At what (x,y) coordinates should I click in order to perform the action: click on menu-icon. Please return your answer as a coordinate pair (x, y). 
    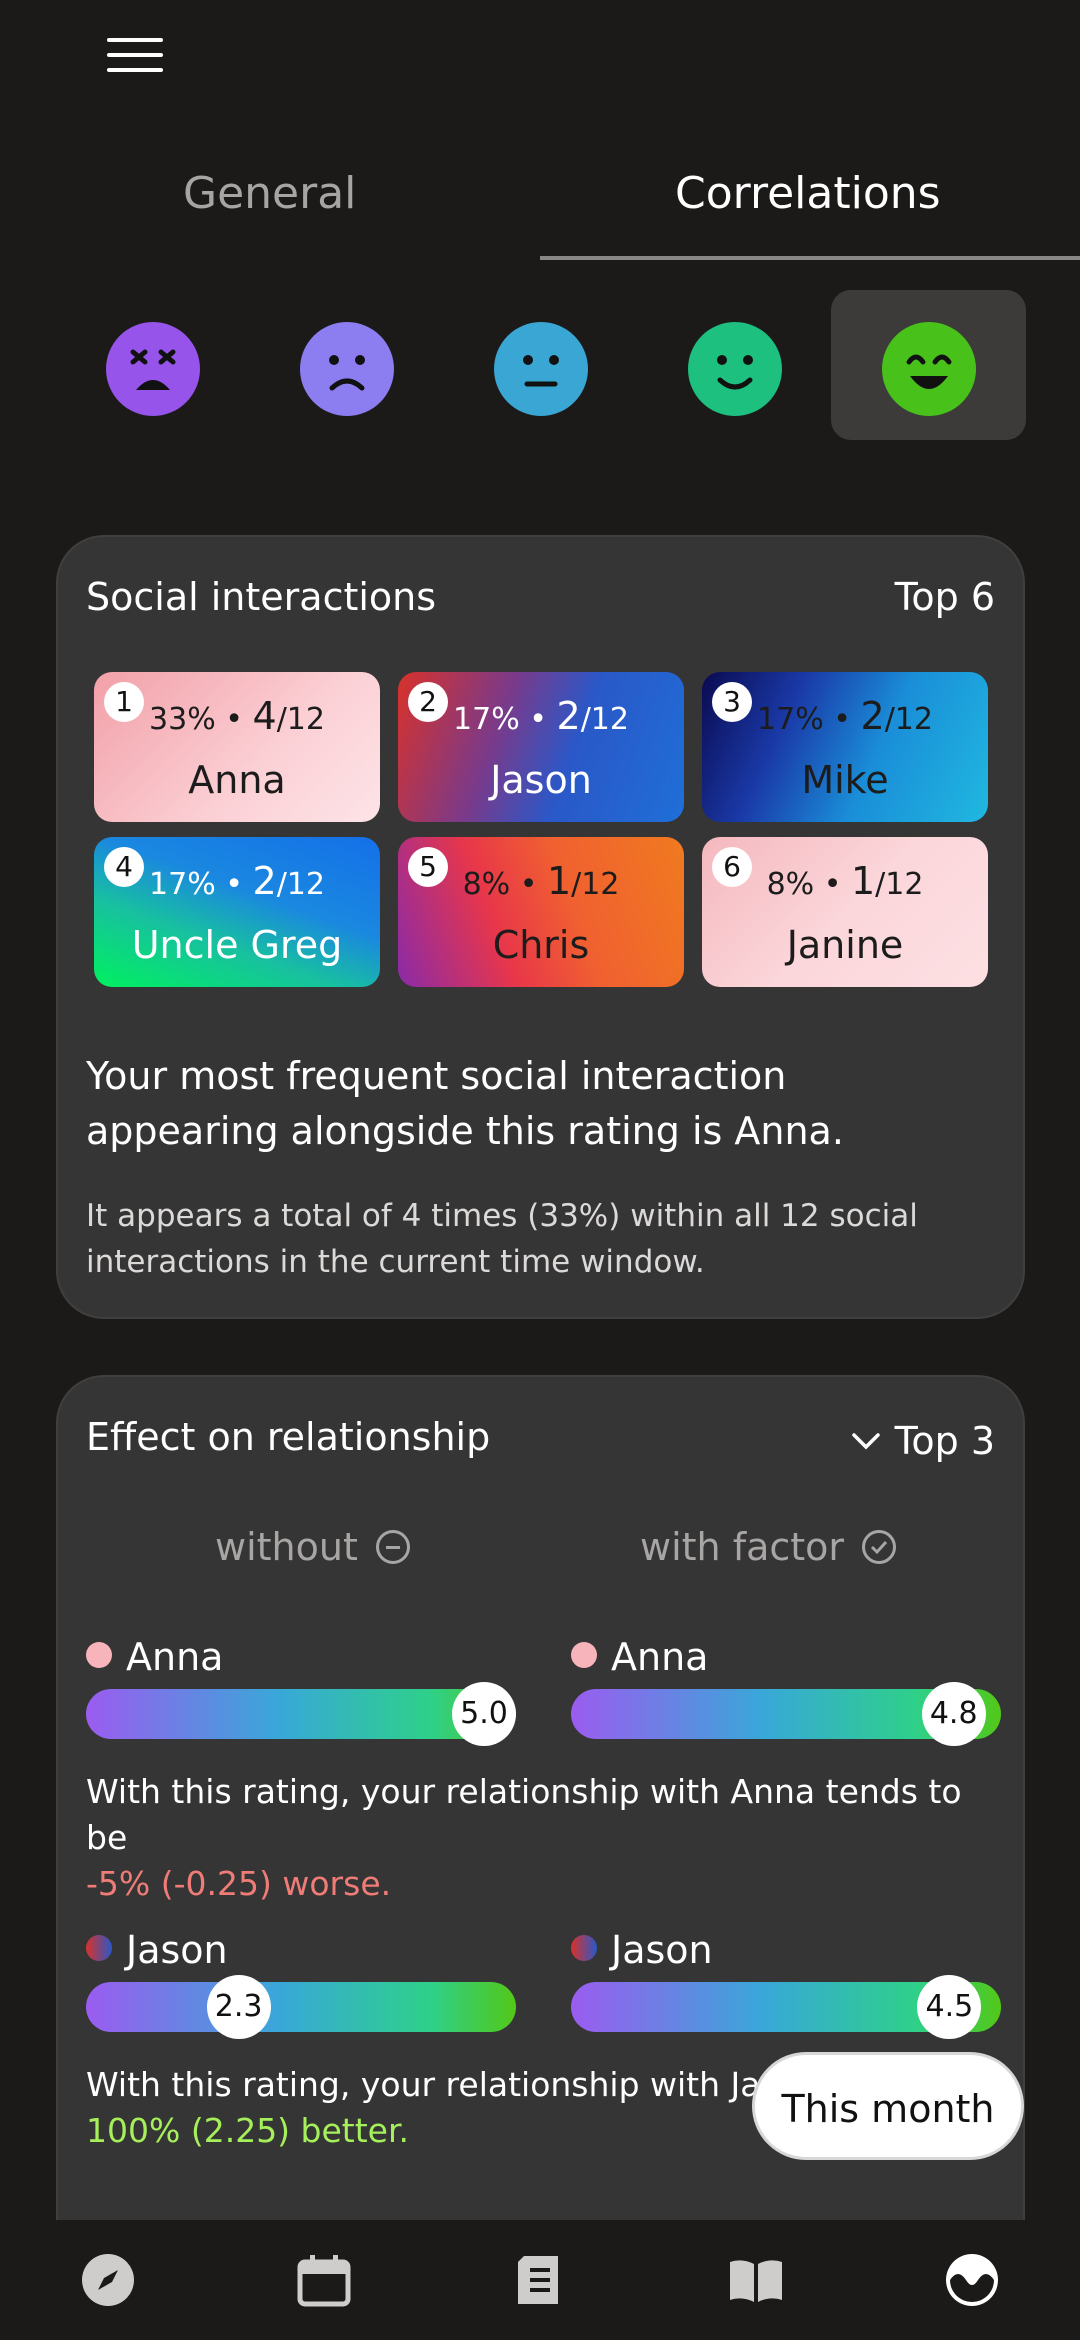
    Looking at the image, I should click on (135, 55).